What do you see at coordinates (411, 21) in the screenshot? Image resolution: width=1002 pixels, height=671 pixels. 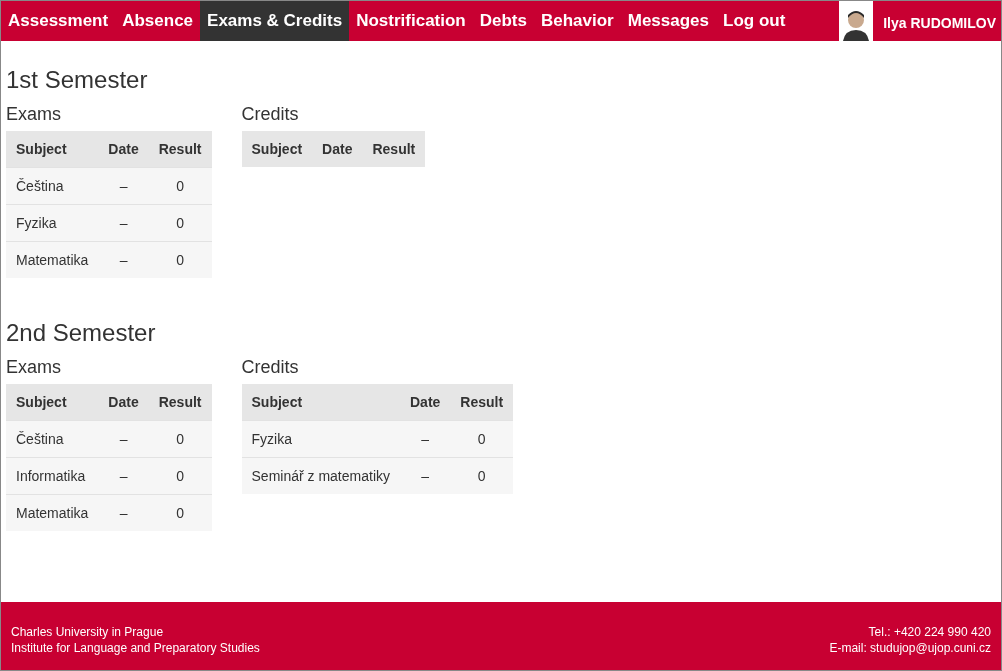 I see `nav-item: Nostrification` at bounding box center [411, 21].